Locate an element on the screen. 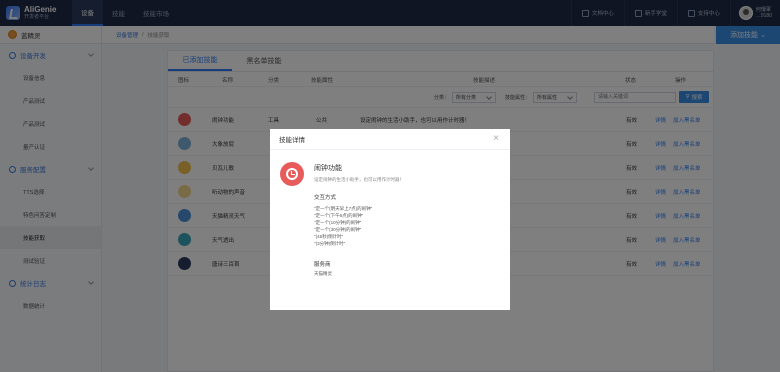 This screenshot has height=372, width=780. modal-example: "定一个(下午6点)的闹钟" is located at coordinates (339, 215).